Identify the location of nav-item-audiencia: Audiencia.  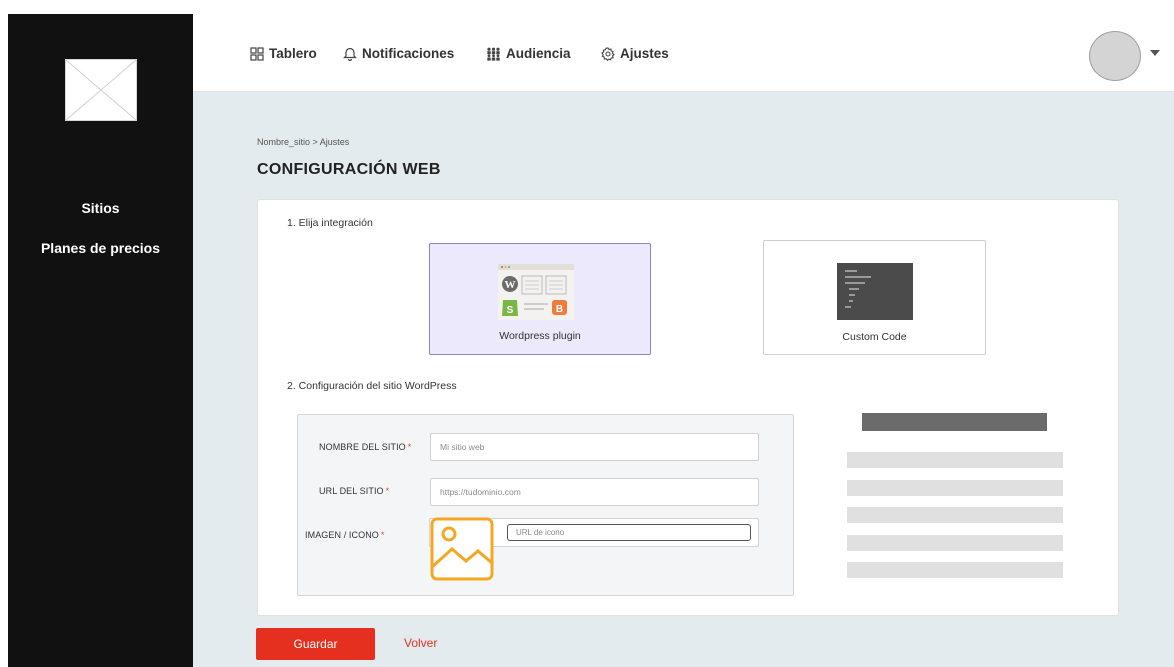
(528, 53).